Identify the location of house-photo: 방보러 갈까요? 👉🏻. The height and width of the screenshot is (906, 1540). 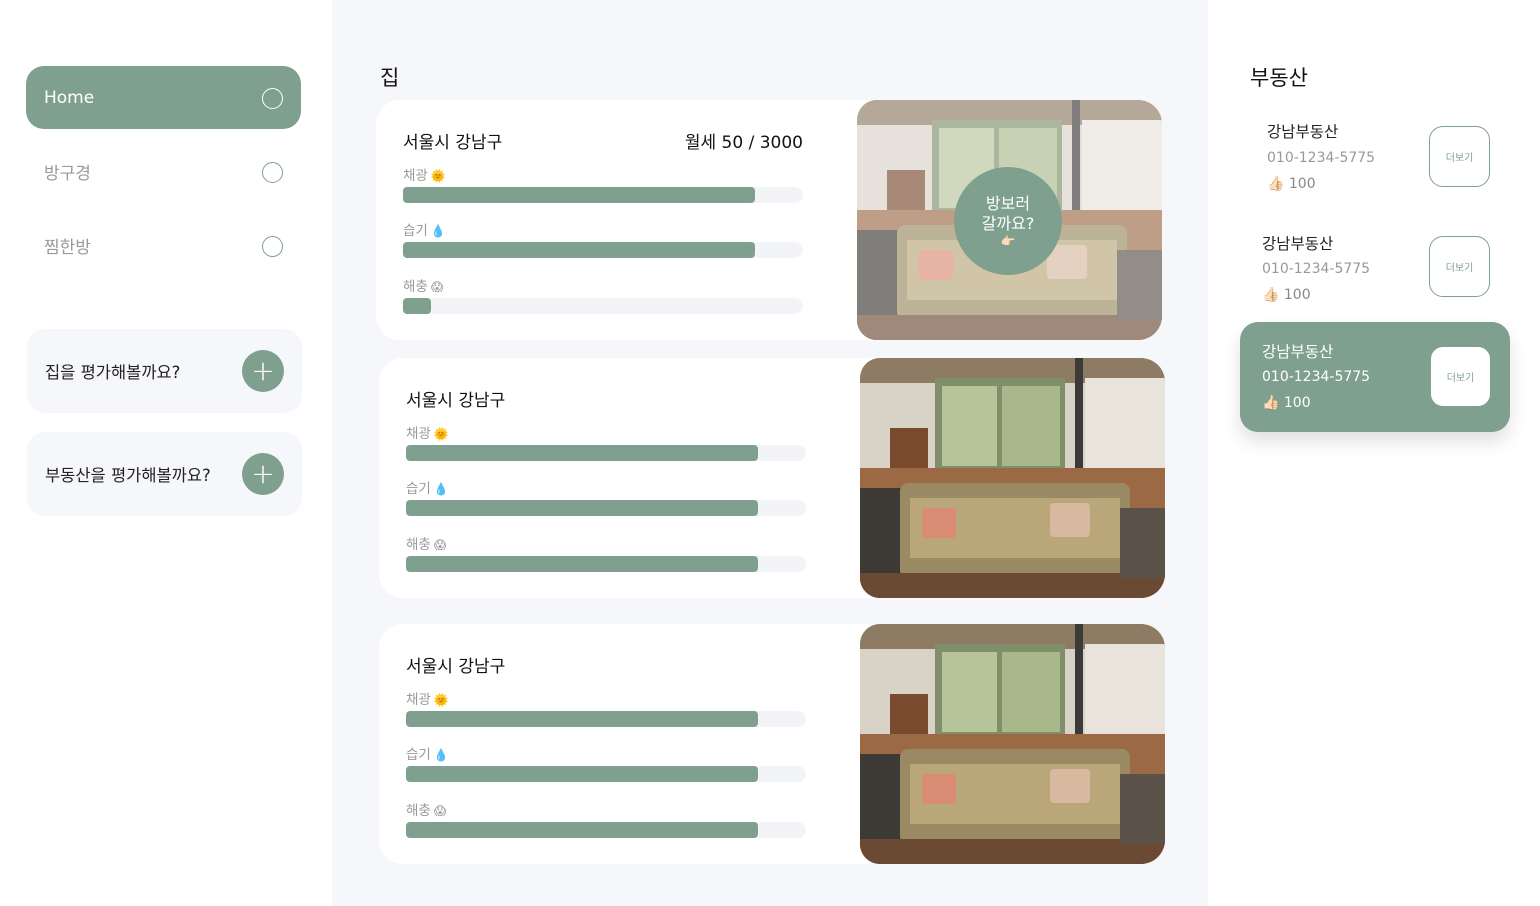
(1009, 220).